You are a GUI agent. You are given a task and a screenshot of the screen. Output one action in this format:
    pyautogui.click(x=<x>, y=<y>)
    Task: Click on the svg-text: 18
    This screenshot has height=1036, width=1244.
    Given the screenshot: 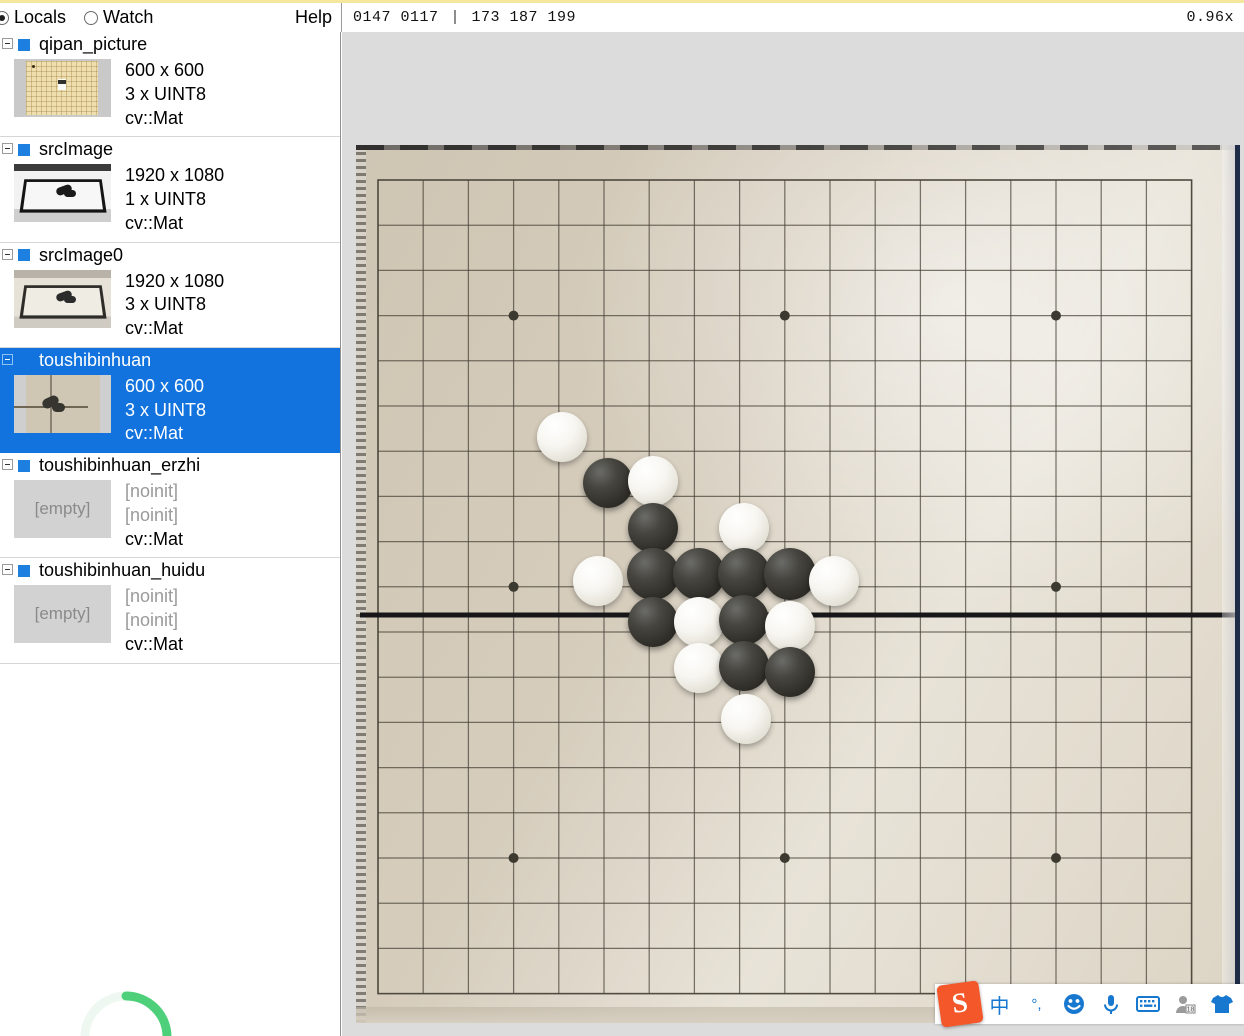 What is the action you would take?
    pyautogui.click(x=1190, y=1010)
    